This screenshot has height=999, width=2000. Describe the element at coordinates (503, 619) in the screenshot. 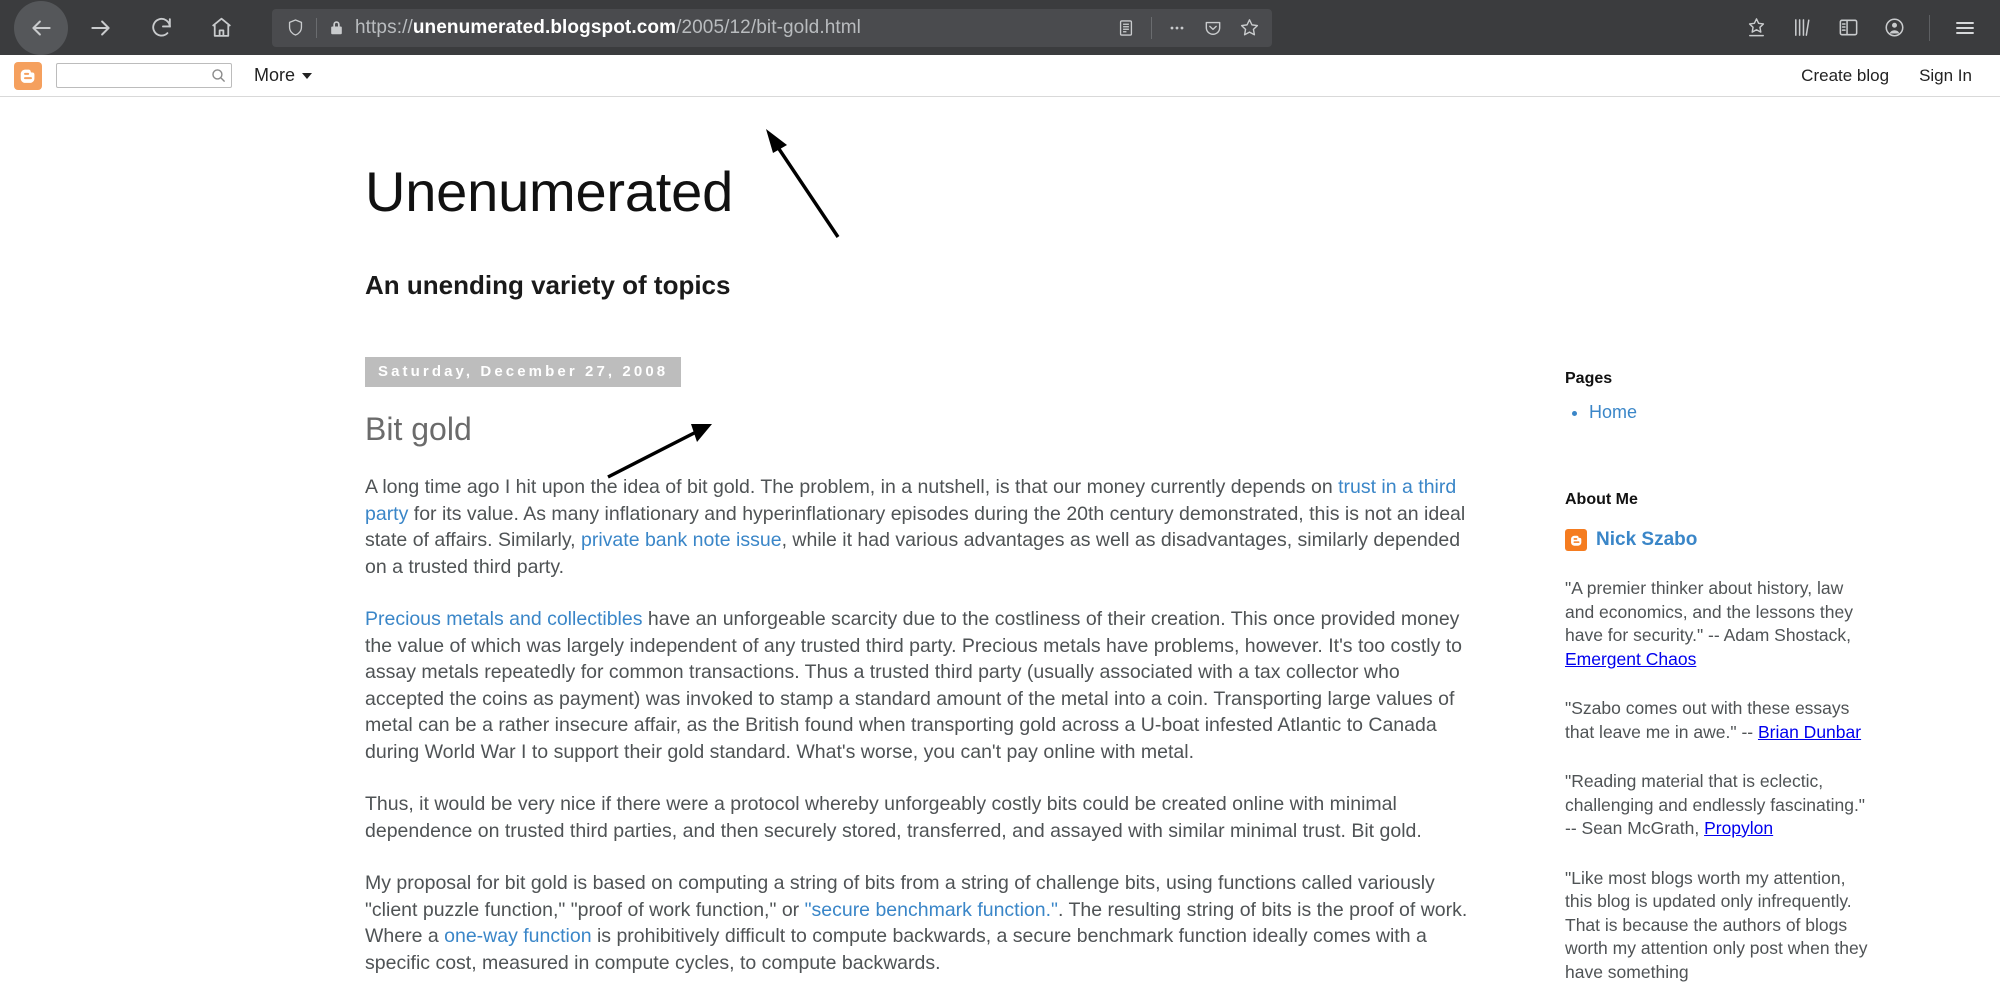

I see `post-inline-link: Precious metals and collectibles` at that location.